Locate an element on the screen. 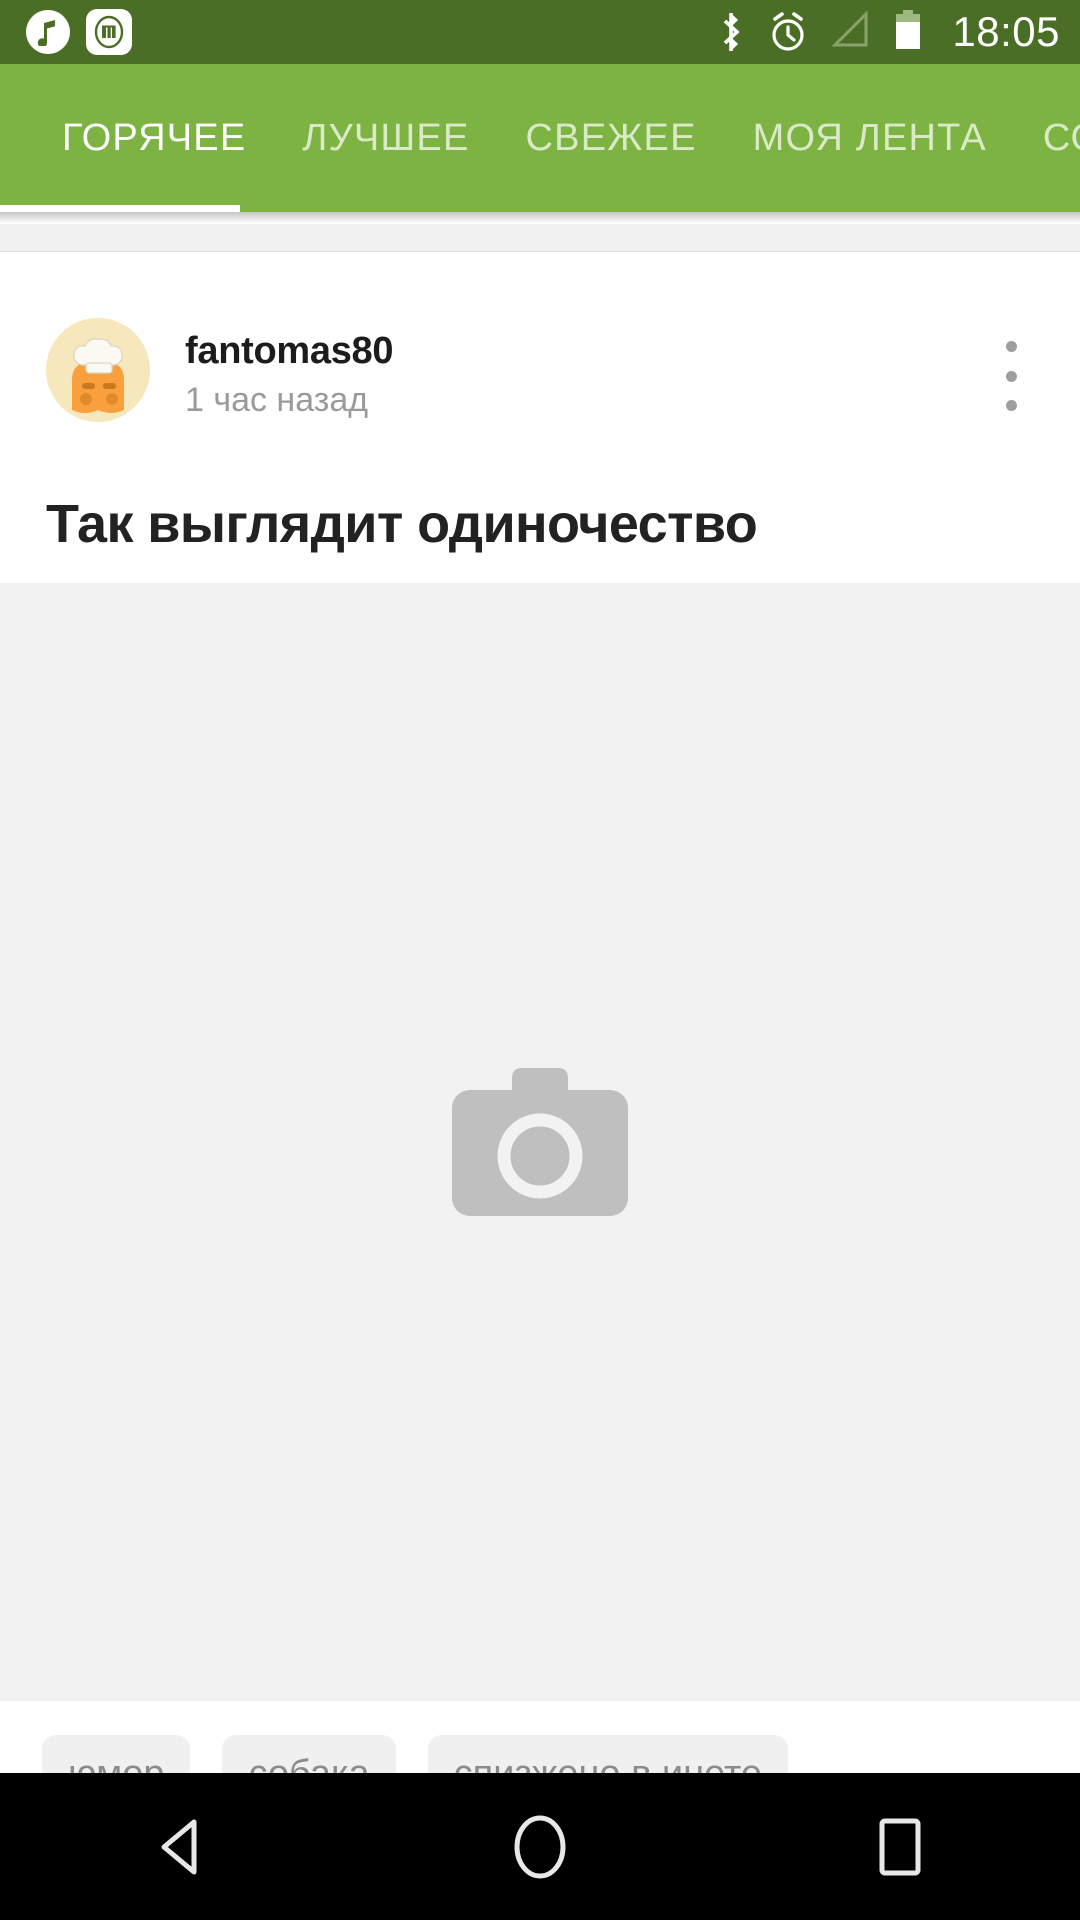  tab-active-indicator is located at coordinates (120, 208).